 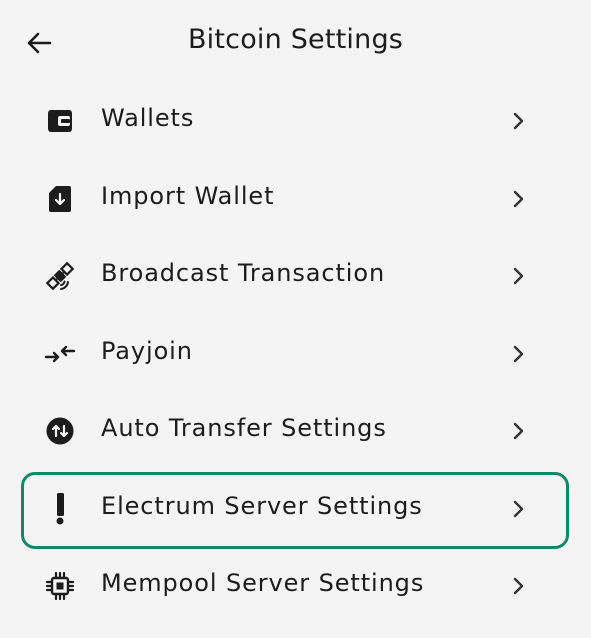 What do you see at coordinates (244, 428) in the screenshot?
I see `menu-item-label: Auto Transfer Settings` at bounding box center [244, 428].